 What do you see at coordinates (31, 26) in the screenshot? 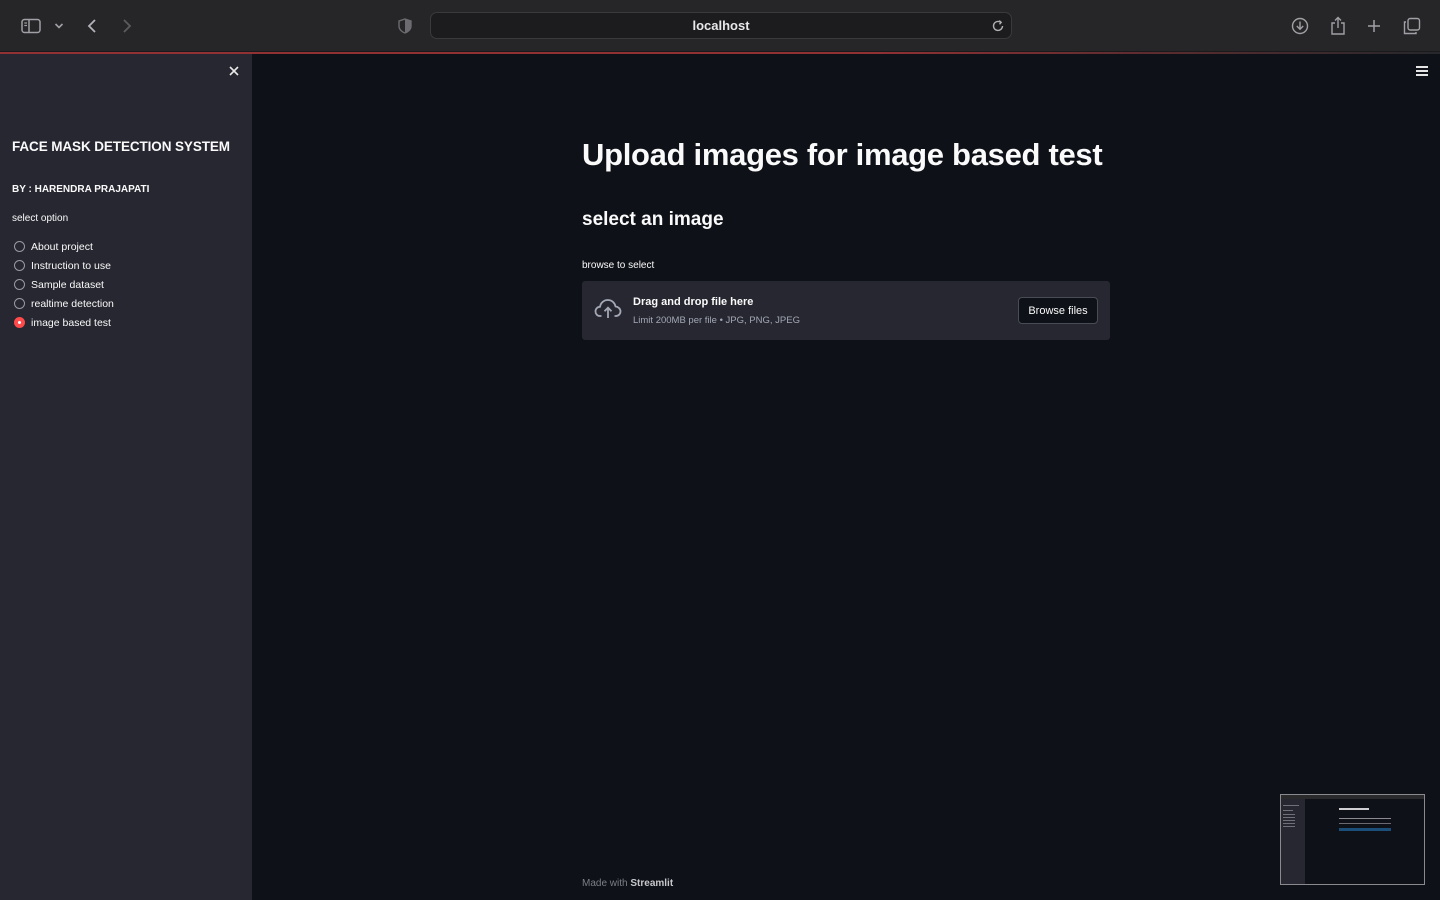
I see `sidebar-toggle-icon` at bounding box center [31, 26].